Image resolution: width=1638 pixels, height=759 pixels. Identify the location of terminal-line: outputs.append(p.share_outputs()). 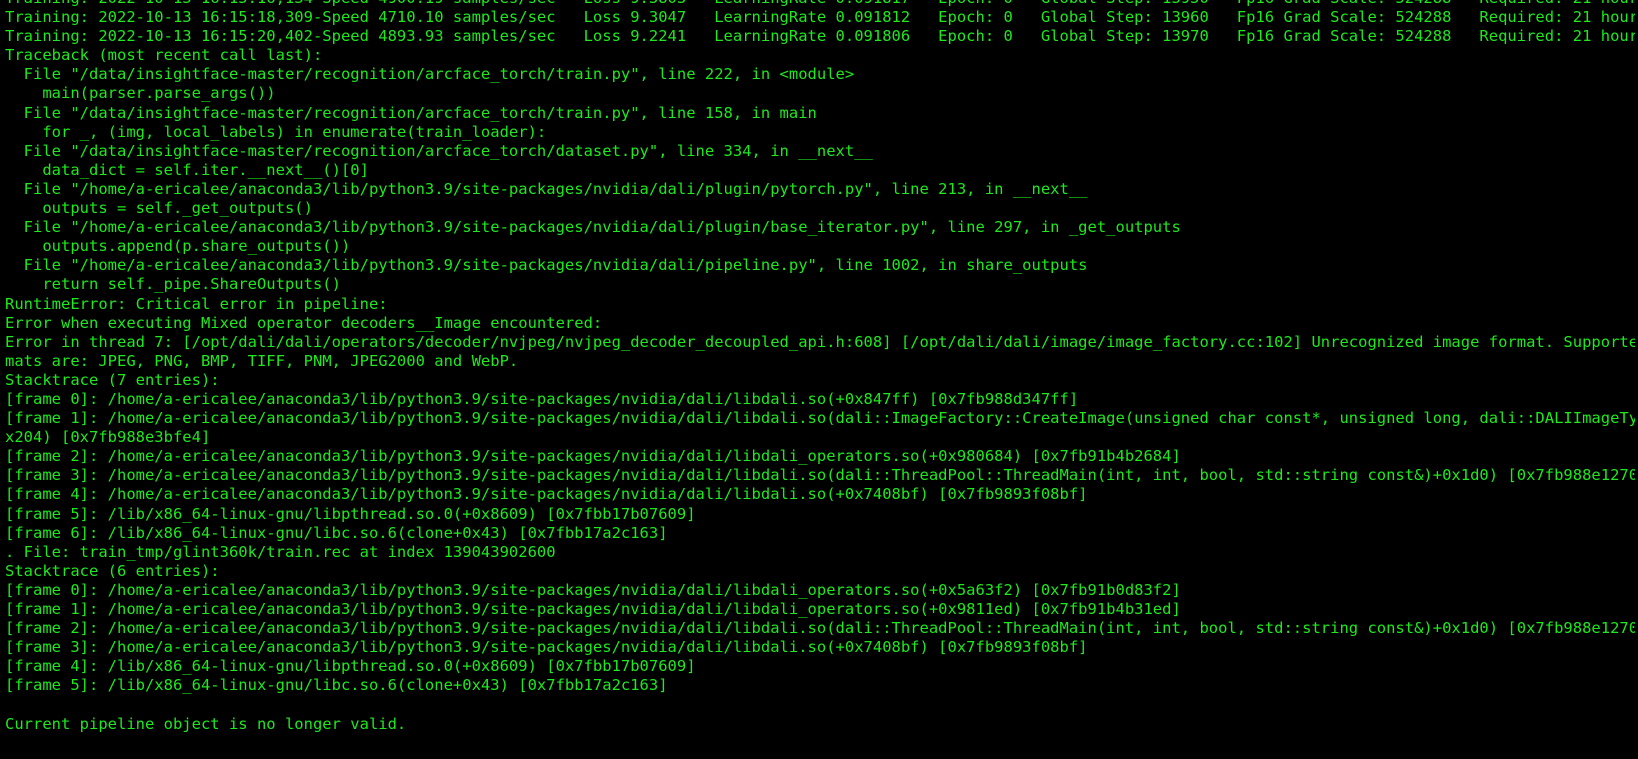
(178, 246).